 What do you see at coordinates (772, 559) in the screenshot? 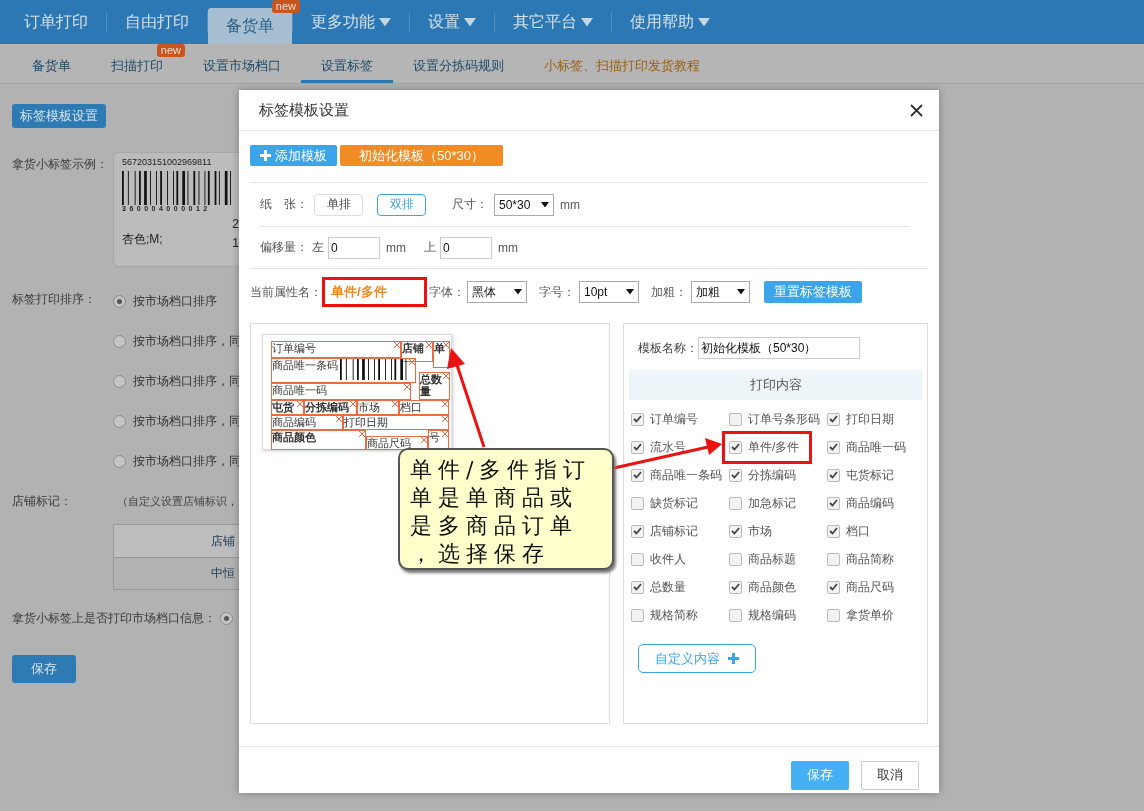
I see `checkbox-label: 商品标题` at bounding box center [772, 559].